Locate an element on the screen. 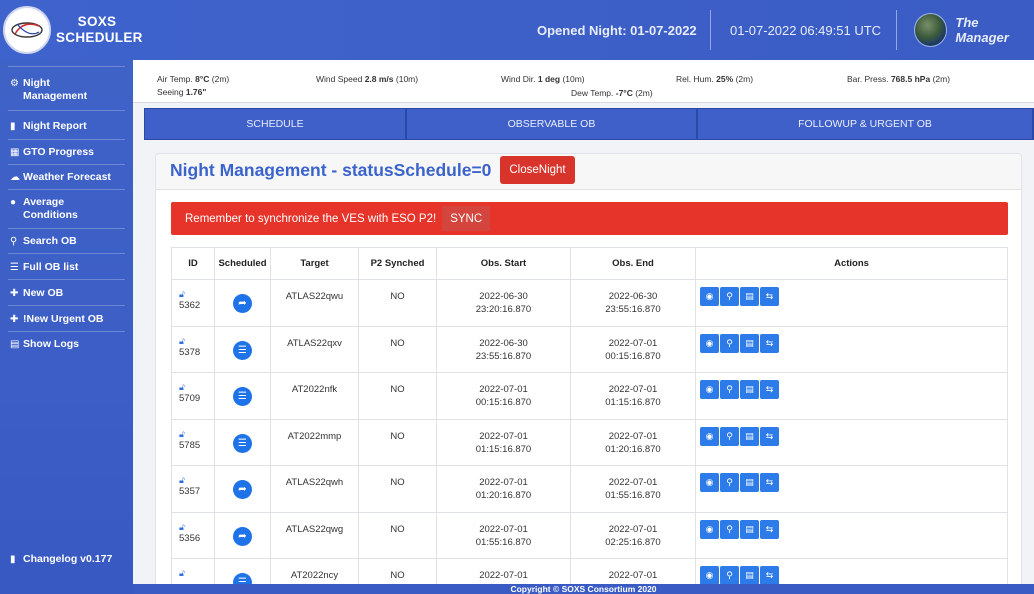 Image resolution: width=1034 pixels, height=594 pixels. sidebar-item-night-report: ▮ Night Report is located at coordinates (66, 126).